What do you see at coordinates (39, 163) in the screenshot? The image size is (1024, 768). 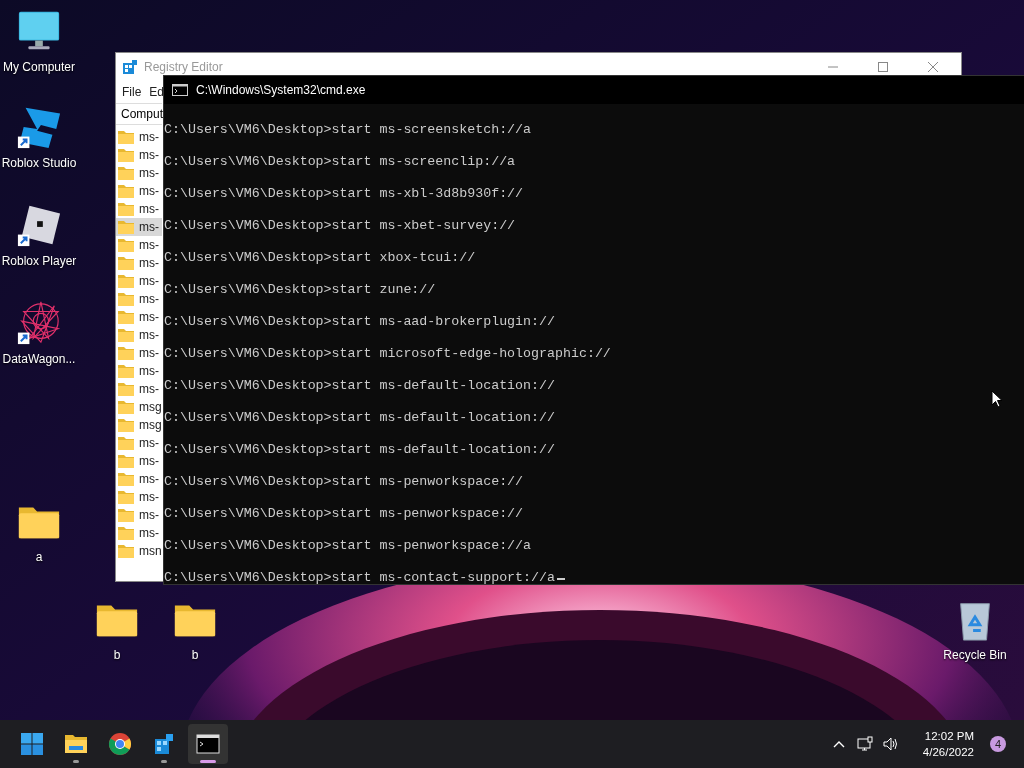 I see `icon-label: Roblox Studio` at bounding box center [39, 163].